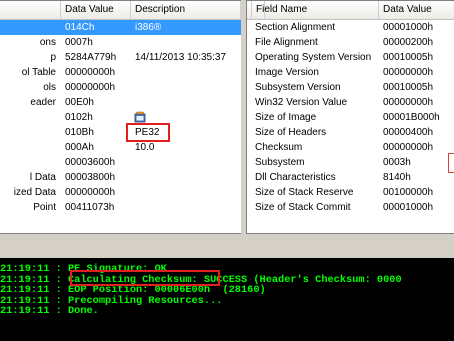 The height and width of the screenshot is (341, 454). What do you see at coordinates (350, 72) in the screenshot?
I see `table-row: Image Version 00000000h` at bounding box center [350, 72].